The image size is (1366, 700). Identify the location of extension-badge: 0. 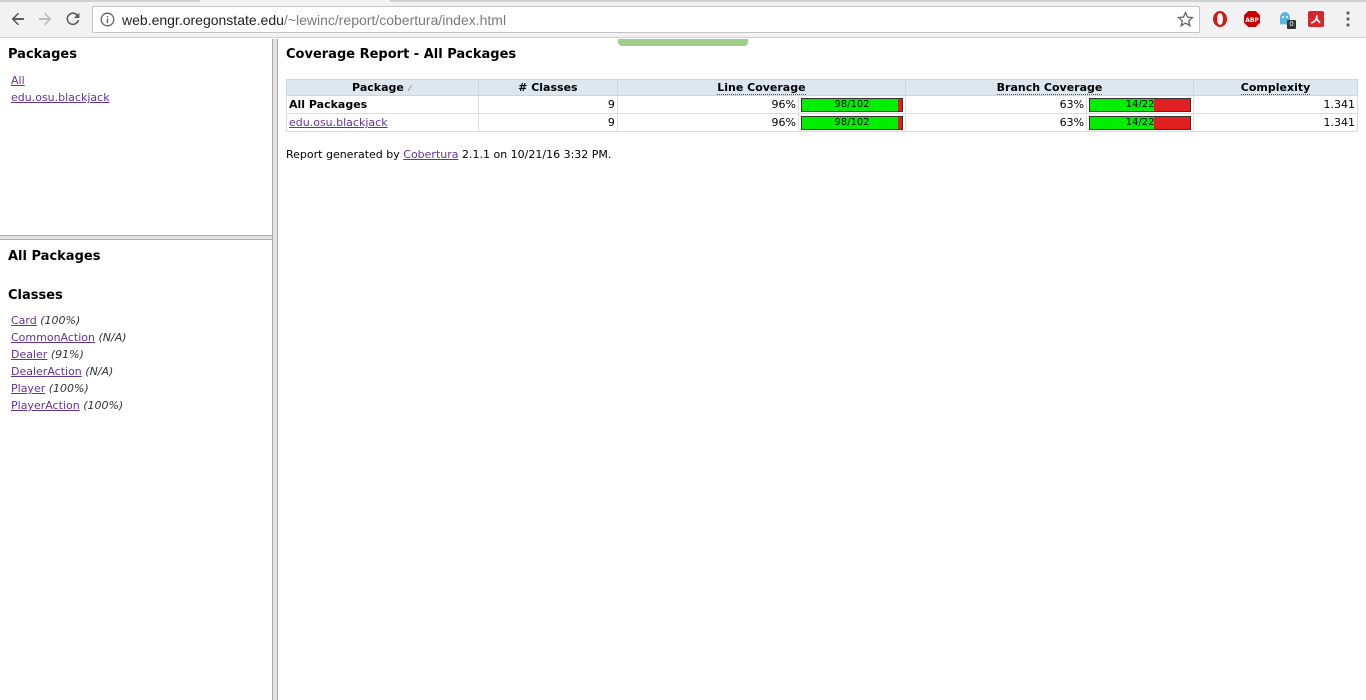
(1291, 24).